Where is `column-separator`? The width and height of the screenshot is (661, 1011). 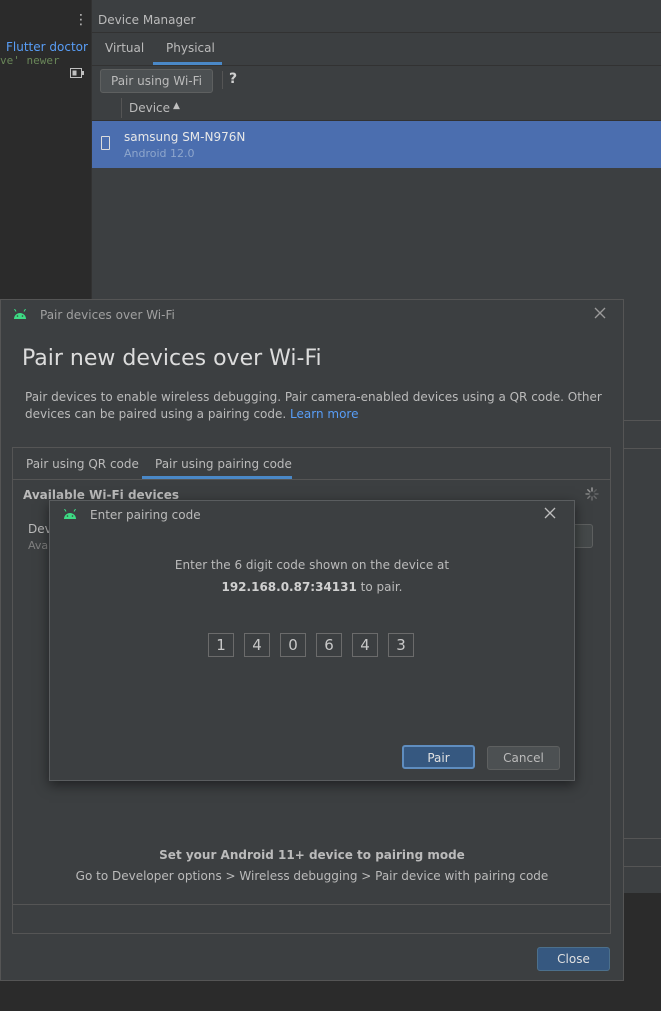
column-separator is located at coordinates (121, 108).